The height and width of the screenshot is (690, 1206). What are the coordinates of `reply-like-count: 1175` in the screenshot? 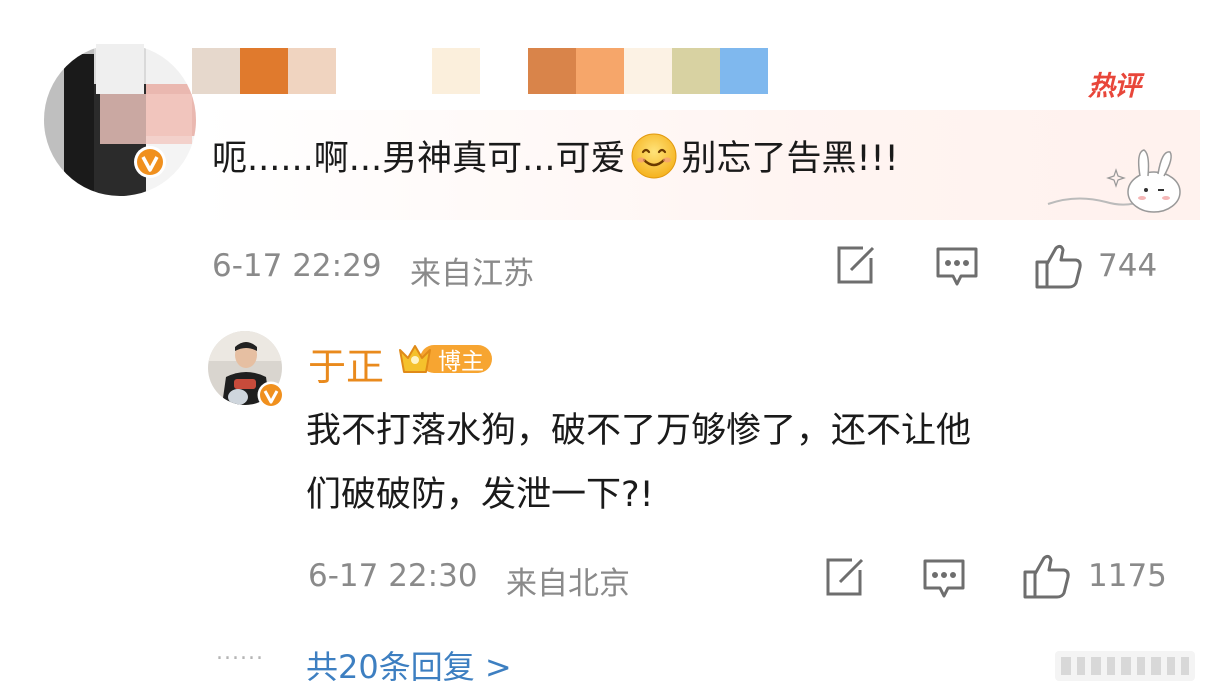 It's located at (1127, 576).